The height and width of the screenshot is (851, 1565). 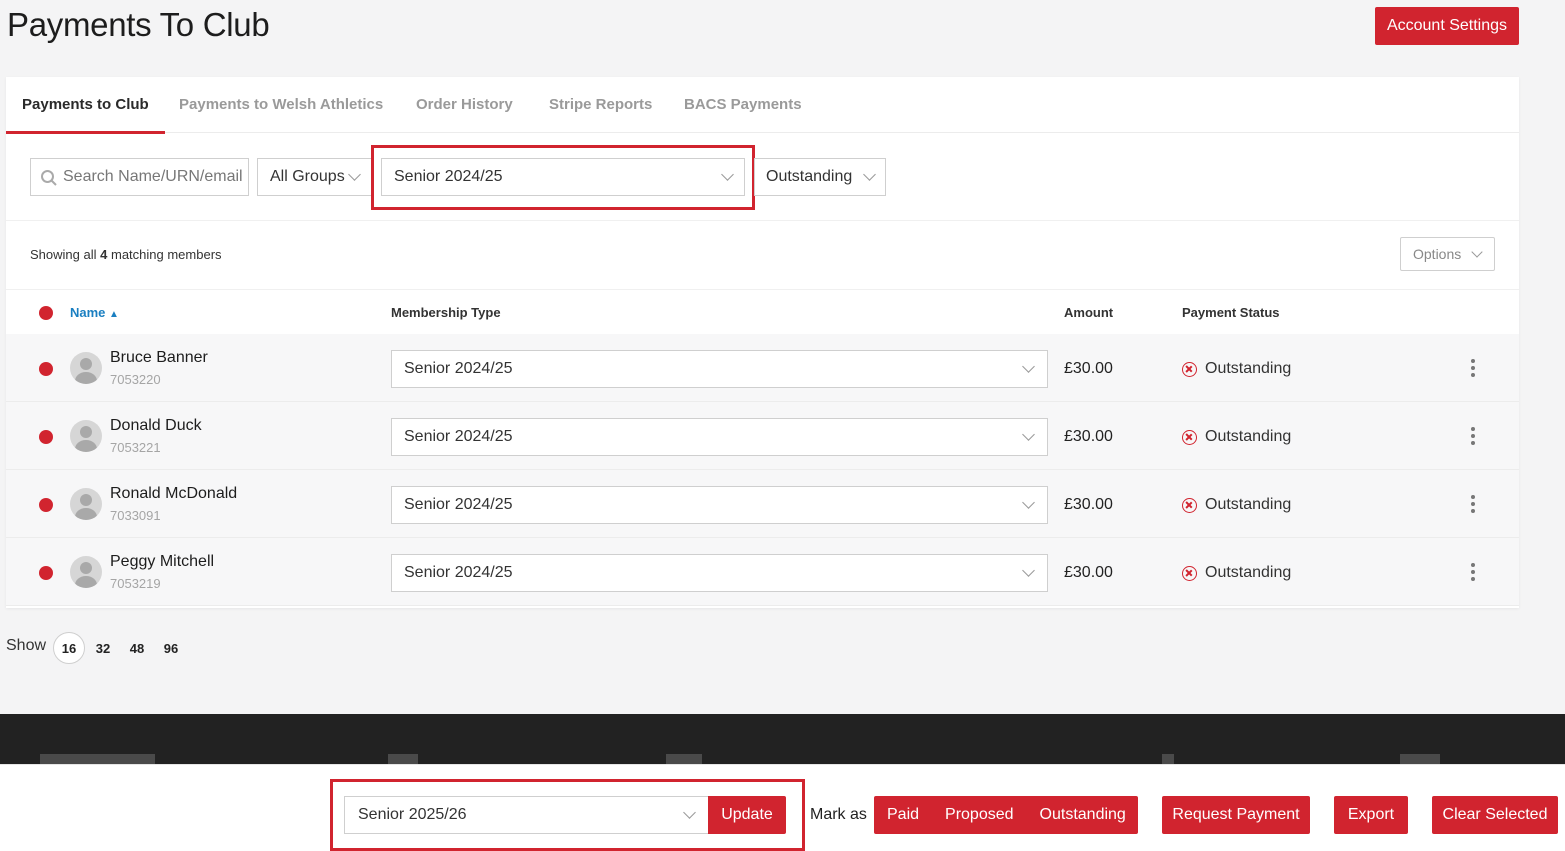 I want to click on payment-status-column-header: Payment Status, so click(x=1231, y=312).